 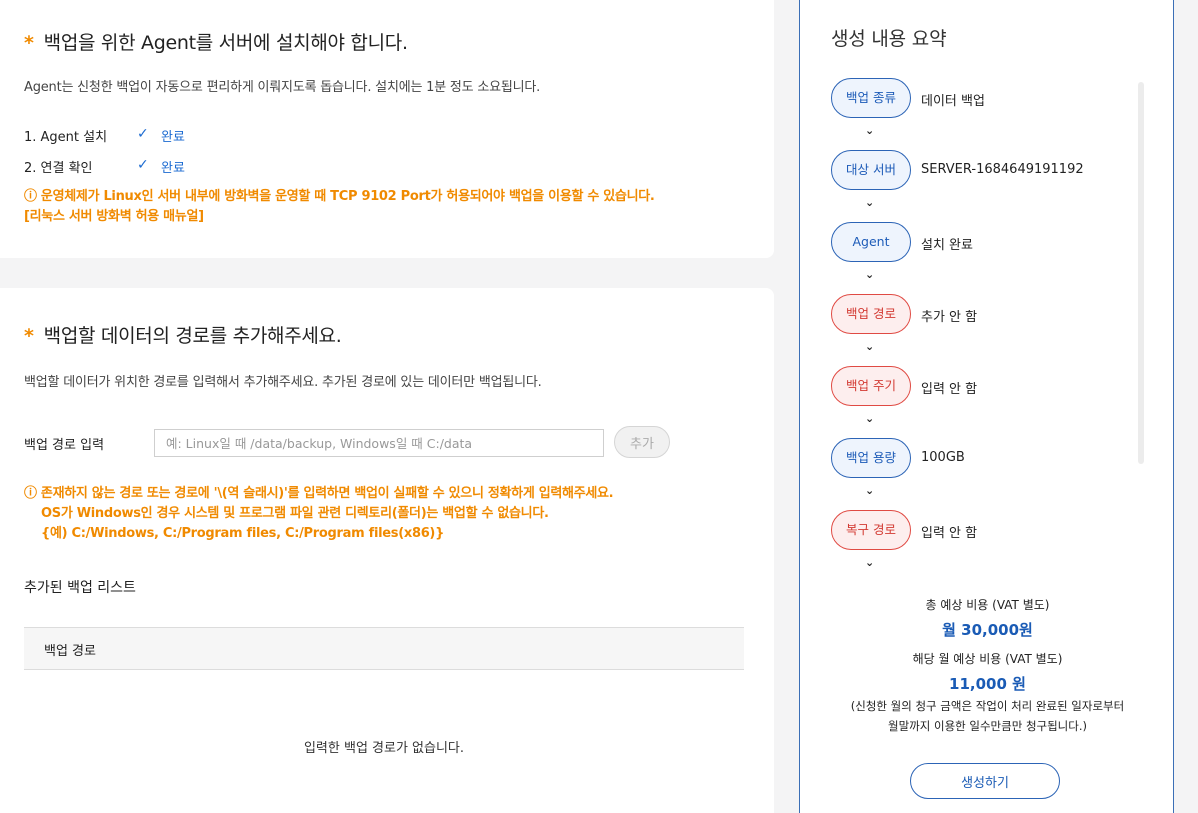 What do you see at coordinates (947, 245) in the screenshot?
I see `summary-value: 설치 완료` at bounding box center [947, 245].